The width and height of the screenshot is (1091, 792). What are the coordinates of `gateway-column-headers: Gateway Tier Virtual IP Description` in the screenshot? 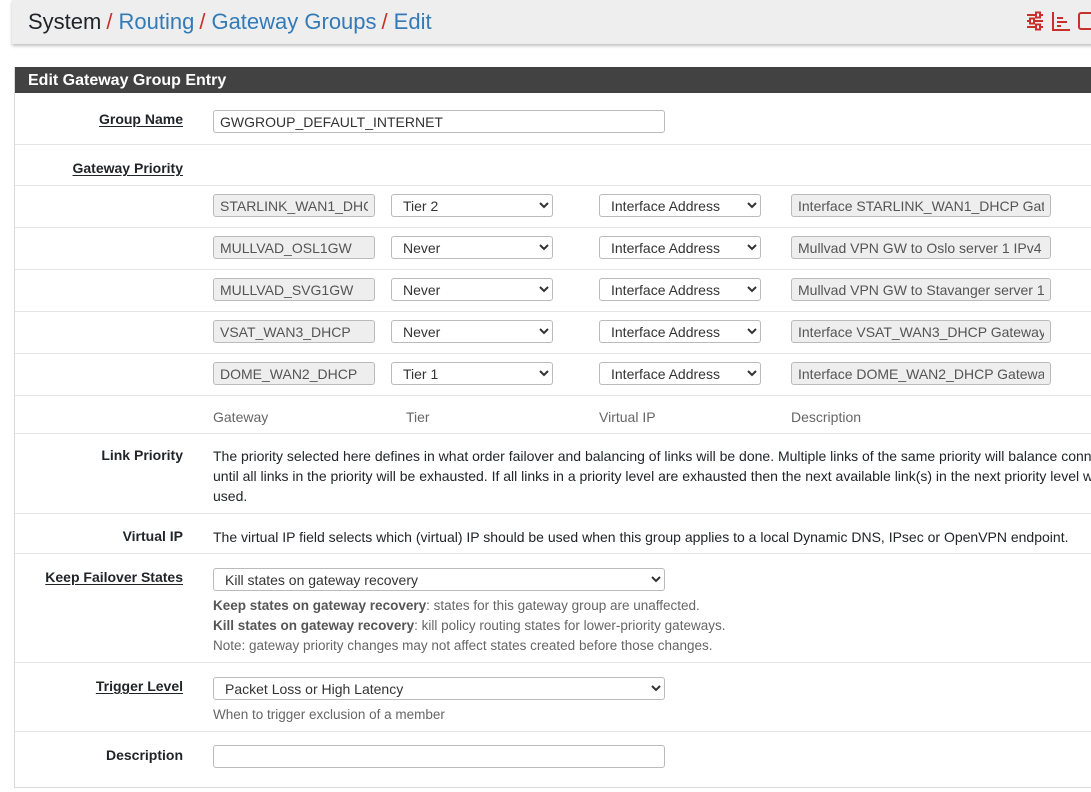 It's located at (553, 414).